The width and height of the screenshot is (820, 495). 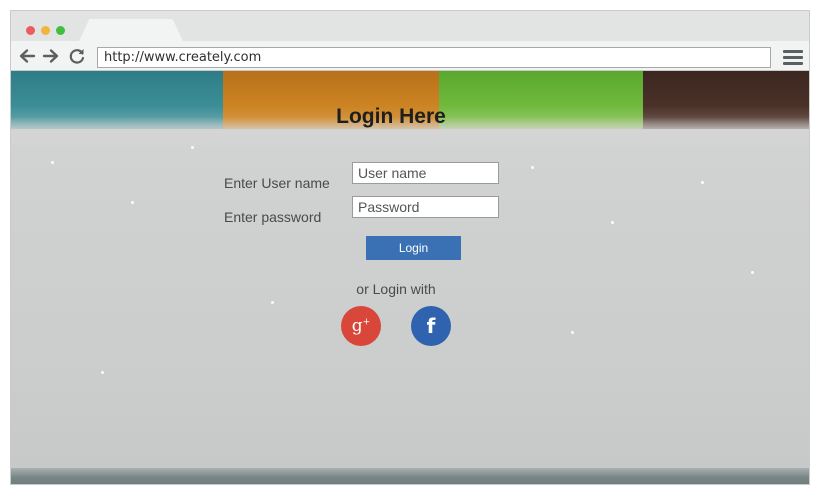 What do you see at coordinates (425, 207) in the screenshot?
I see `password-input` at bounding box center [425, 207].